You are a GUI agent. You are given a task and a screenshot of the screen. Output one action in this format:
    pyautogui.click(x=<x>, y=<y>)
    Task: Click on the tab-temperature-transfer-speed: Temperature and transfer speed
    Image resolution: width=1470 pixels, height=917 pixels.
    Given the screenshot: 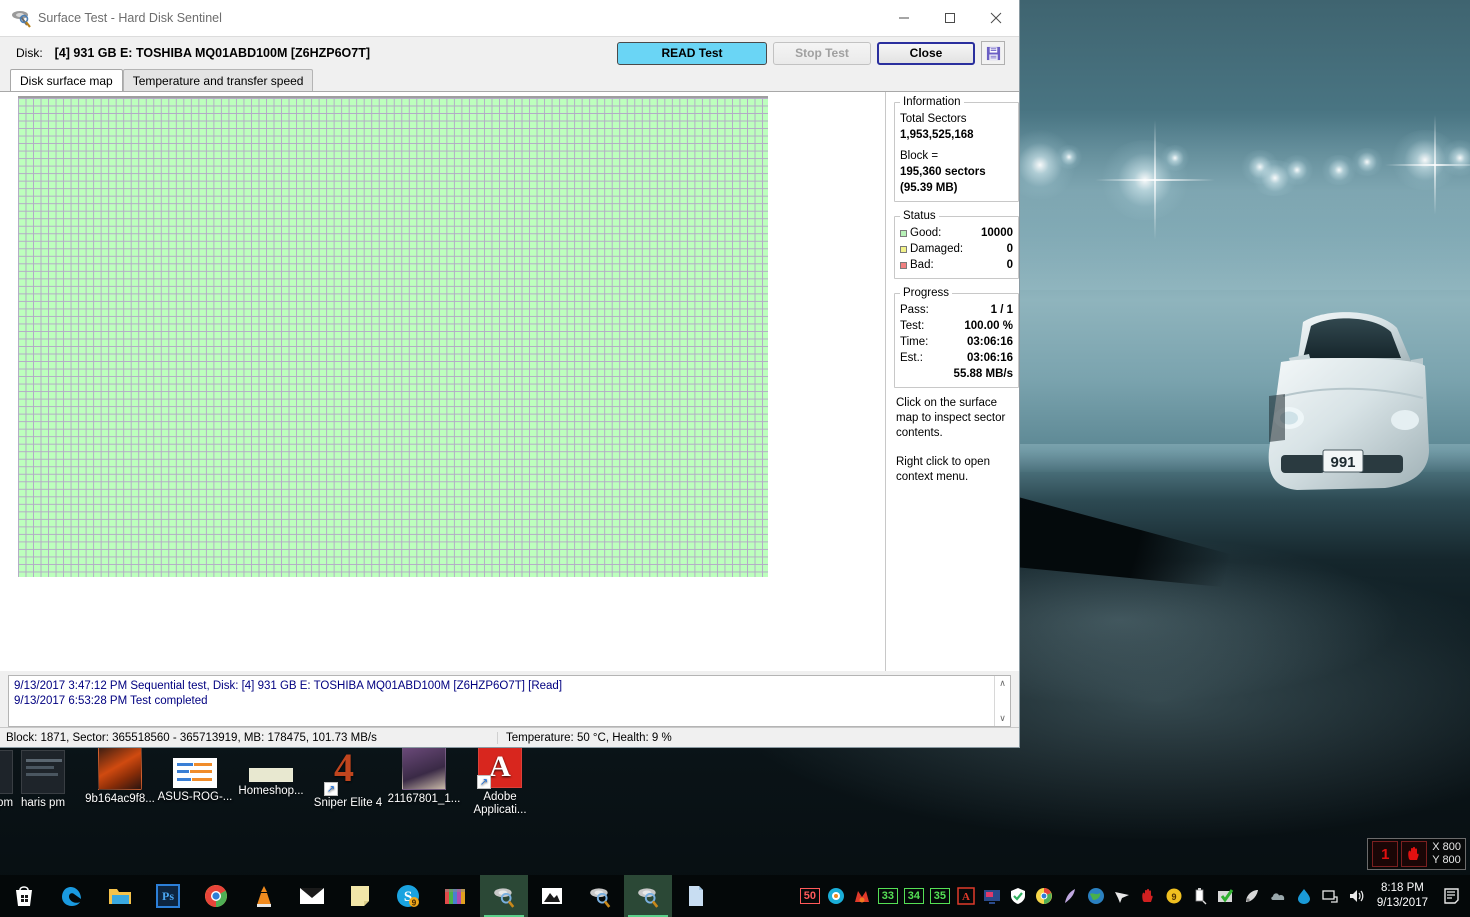 What is the action you would take?
    pyautogui.click(x=218, y=80)
    